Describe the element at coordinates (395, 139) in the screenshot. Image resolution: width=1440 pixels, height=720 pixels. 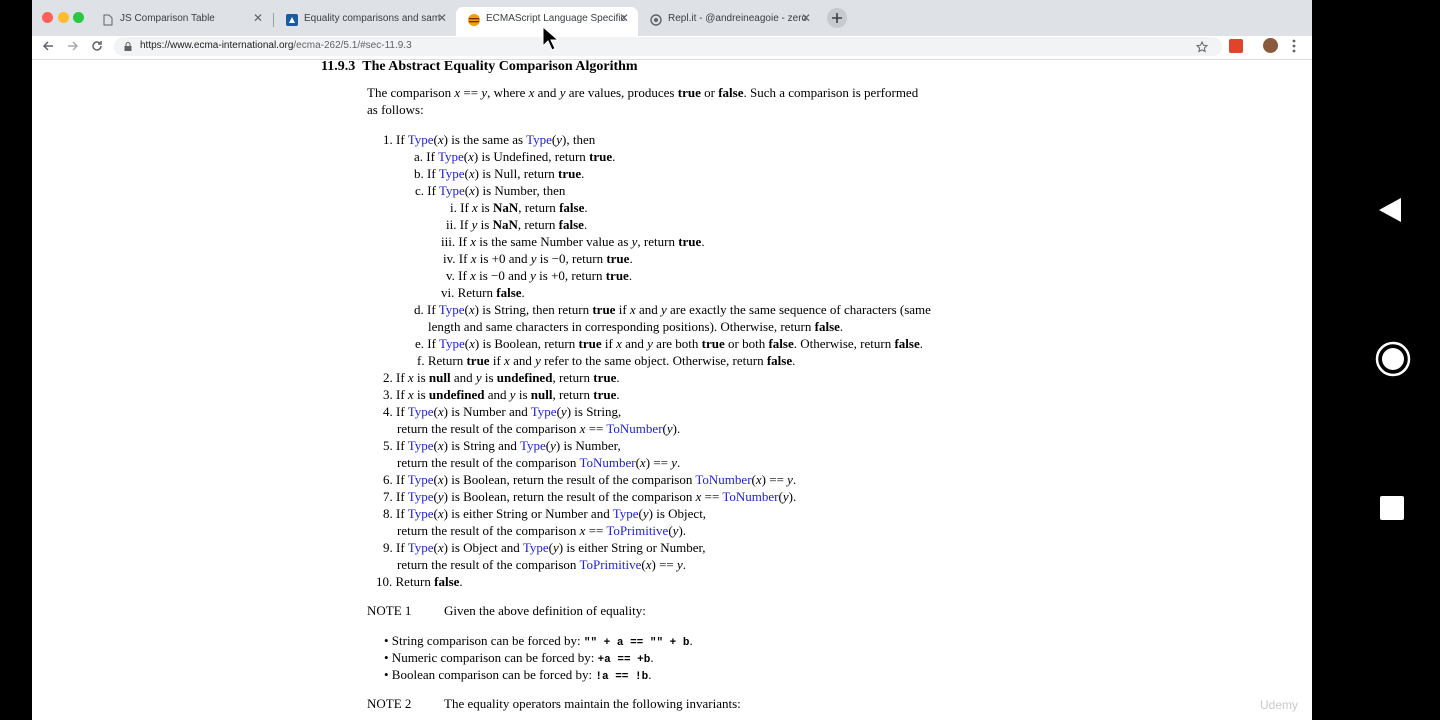
I see `text-run: 1. If` at that location.